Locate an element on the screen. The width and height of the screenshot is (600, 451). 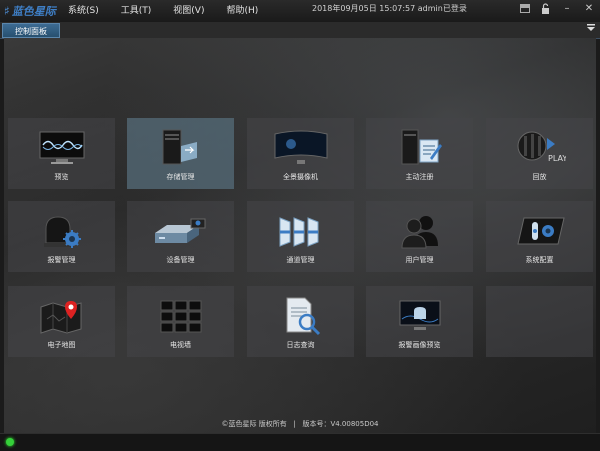
tv-wall-icon is located at coordinates (180, 316).